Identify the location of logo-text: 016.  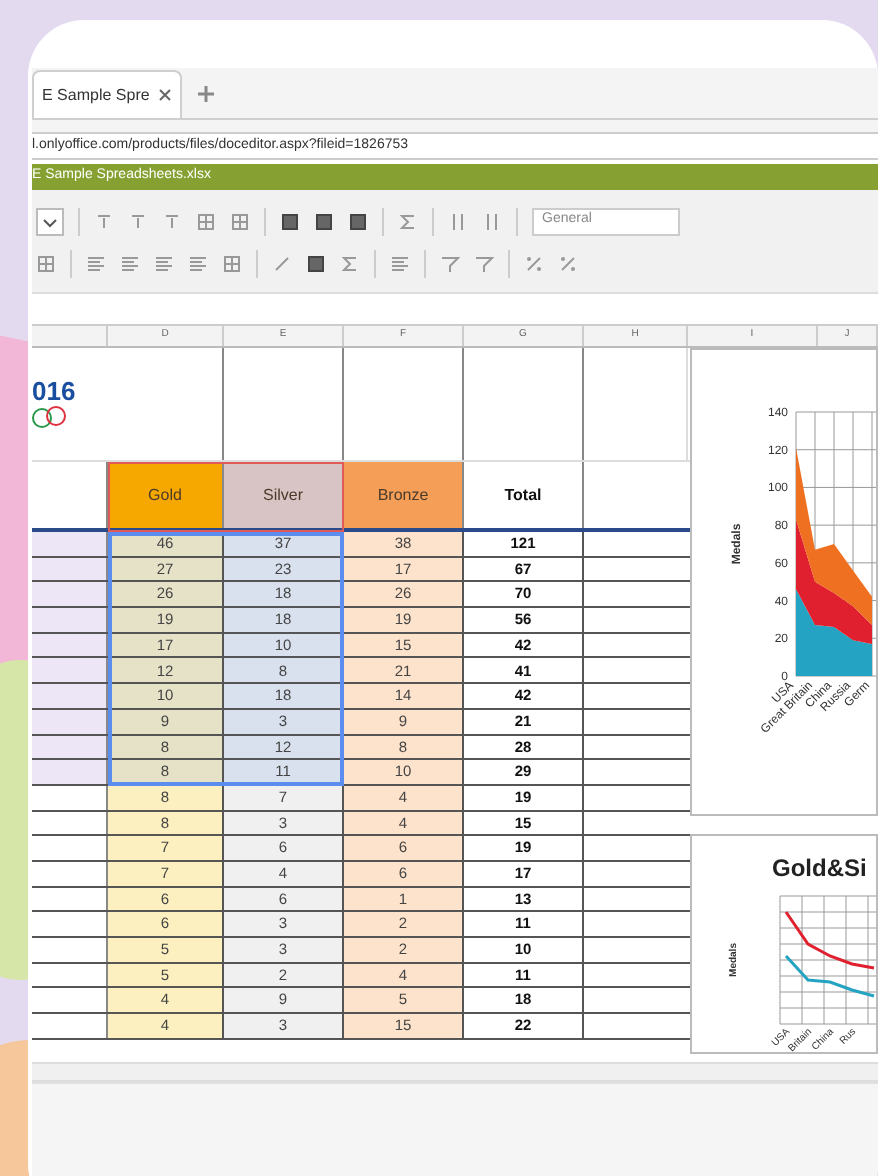
(55, 390).